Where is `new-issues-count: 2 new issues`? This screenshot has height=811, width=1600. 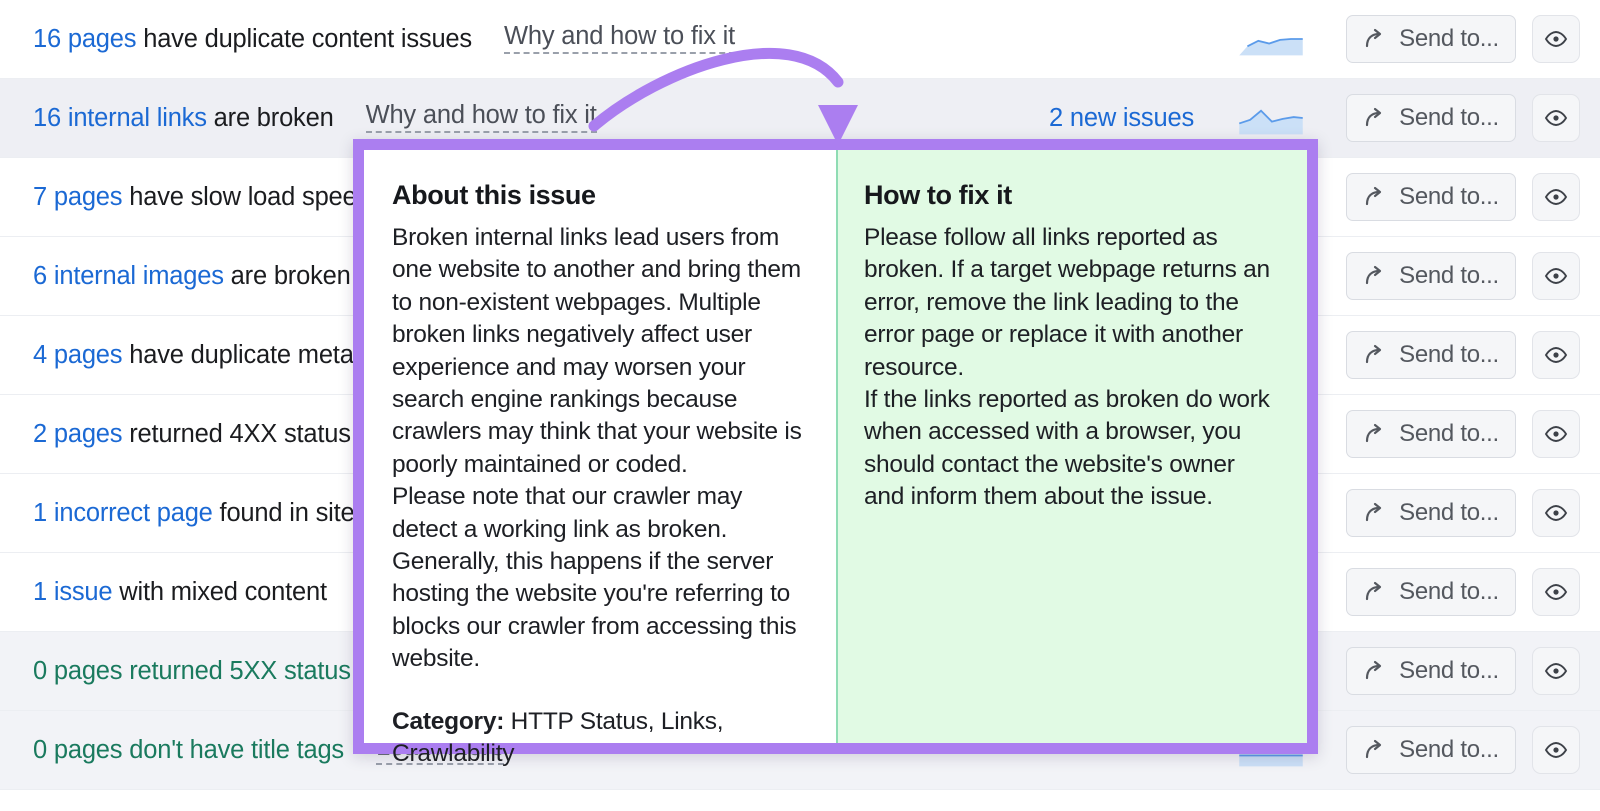
new-issues-count: 2 new issues is located at coordinates (1121, 118).